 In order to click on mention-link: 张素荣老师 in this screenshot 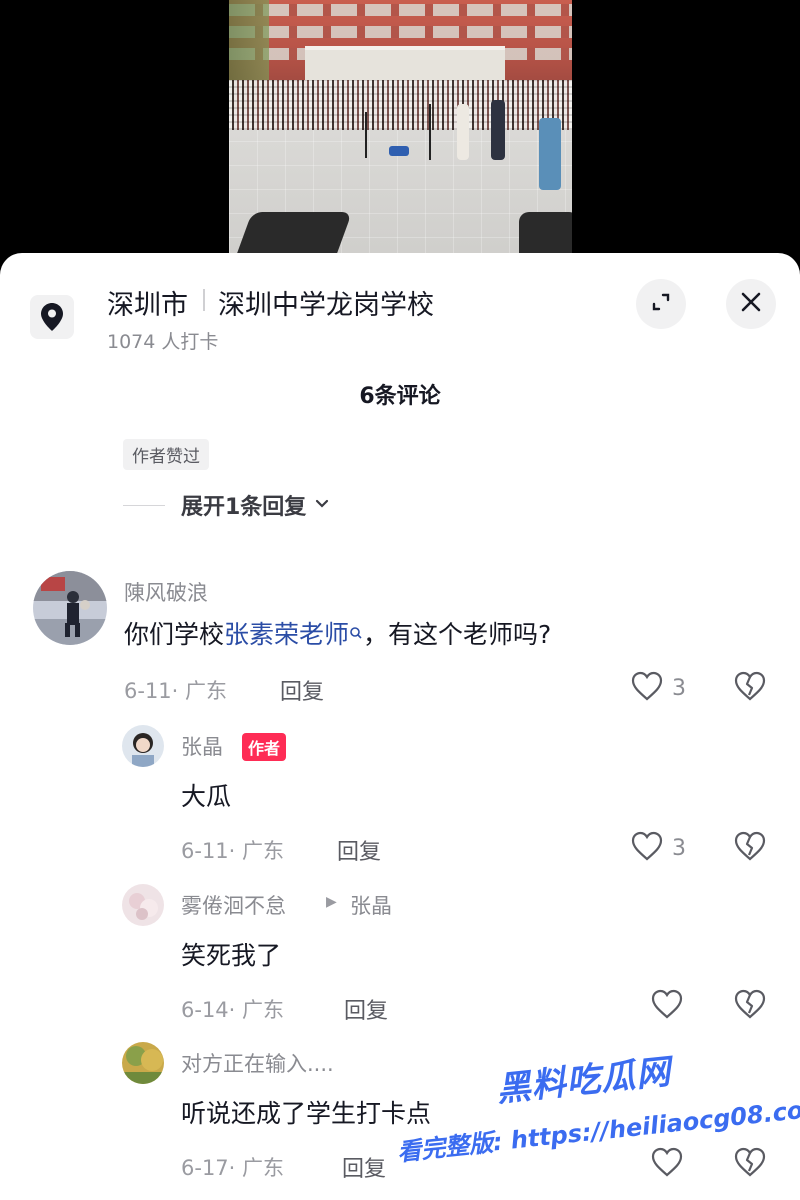, I will do `click(286, 634)`.